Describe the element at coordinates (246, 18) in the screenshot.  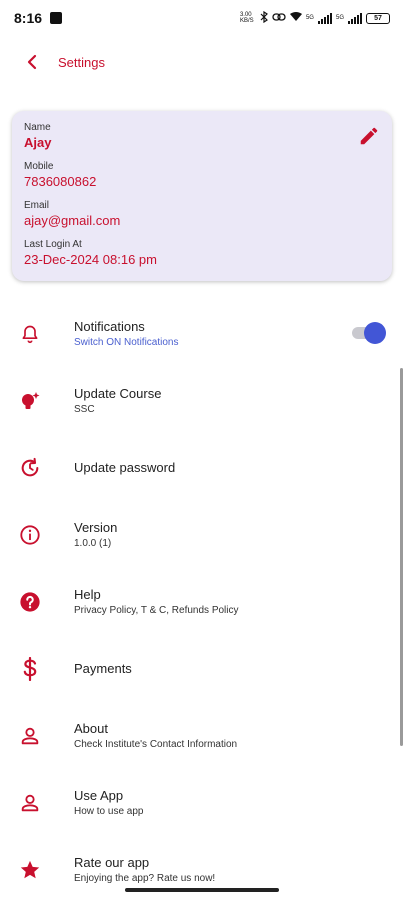
I see `network-speed: 3.00 KB/S` at that location.